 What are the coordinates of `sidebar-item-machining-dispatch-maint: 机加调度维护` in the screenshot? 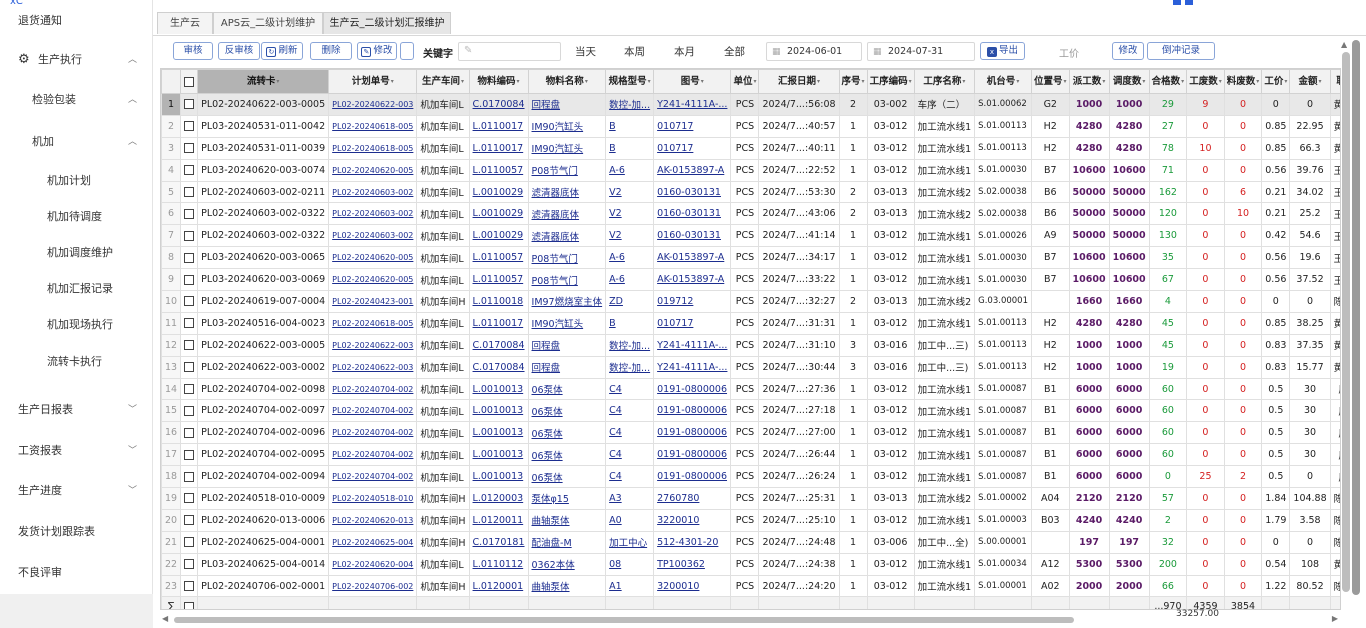 It's located at (76, 253).